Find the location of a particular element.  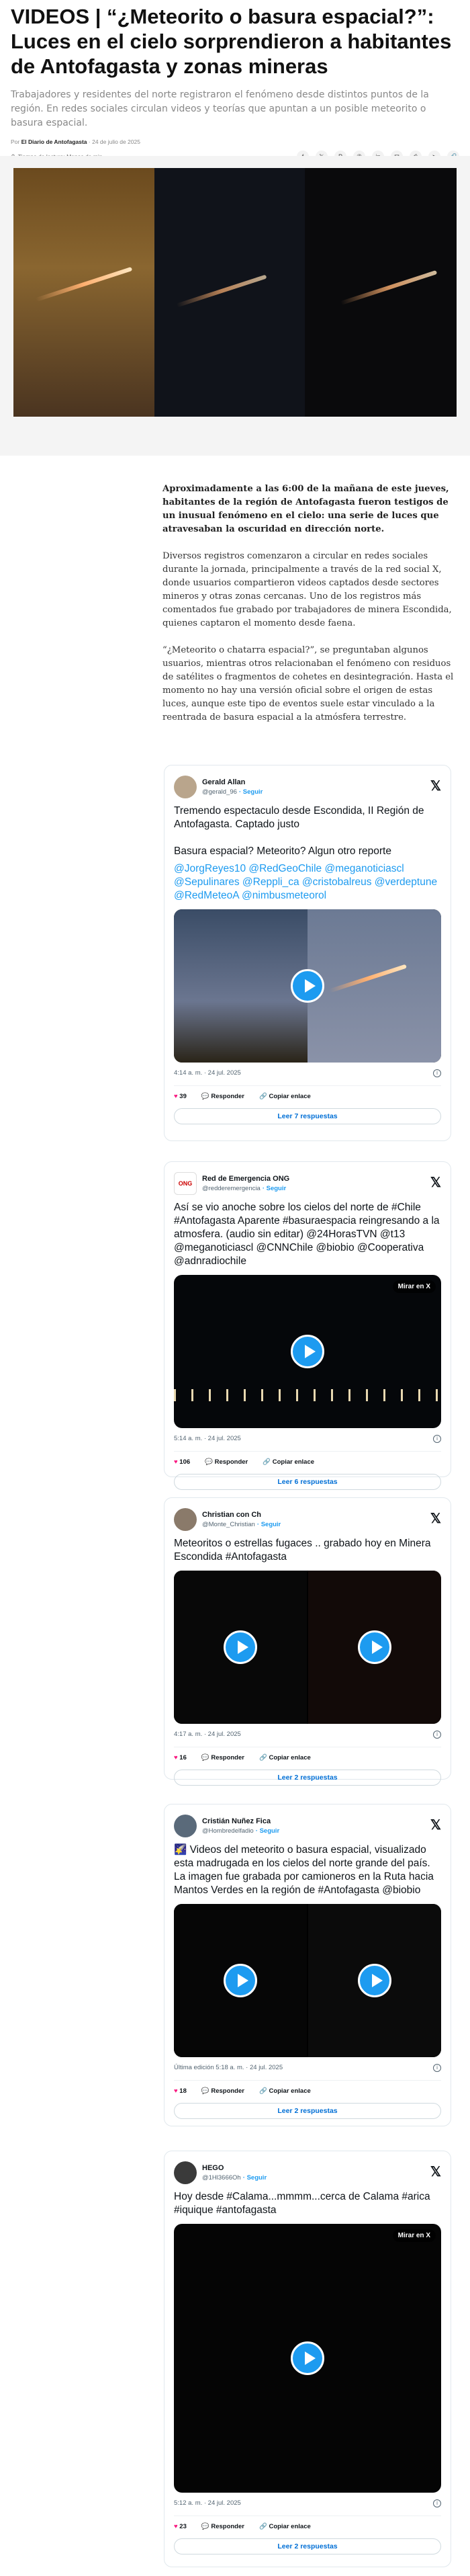

read-replies-button: Leer 7 respuestas is located at coordinates (307, 1116).